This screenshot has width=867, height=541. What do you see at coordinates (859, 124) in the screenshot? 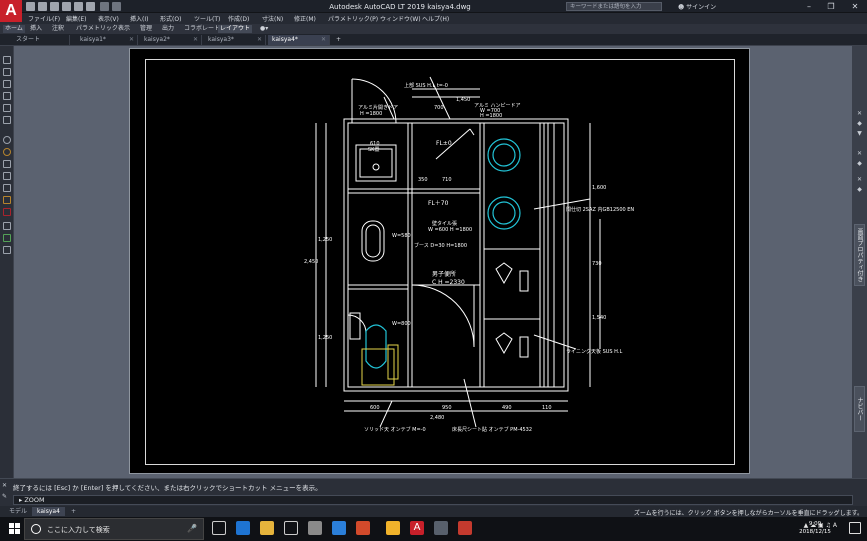
I see `palette-settings-icon: ◆` at bounding box center [859, 124].